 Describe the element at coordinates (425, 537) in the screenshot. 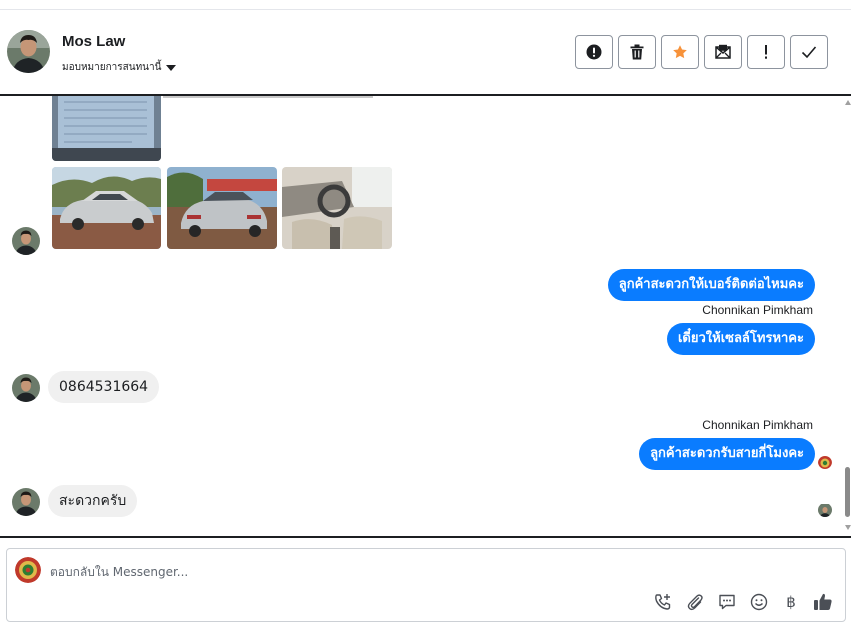

I see `composer-divider` at that location.